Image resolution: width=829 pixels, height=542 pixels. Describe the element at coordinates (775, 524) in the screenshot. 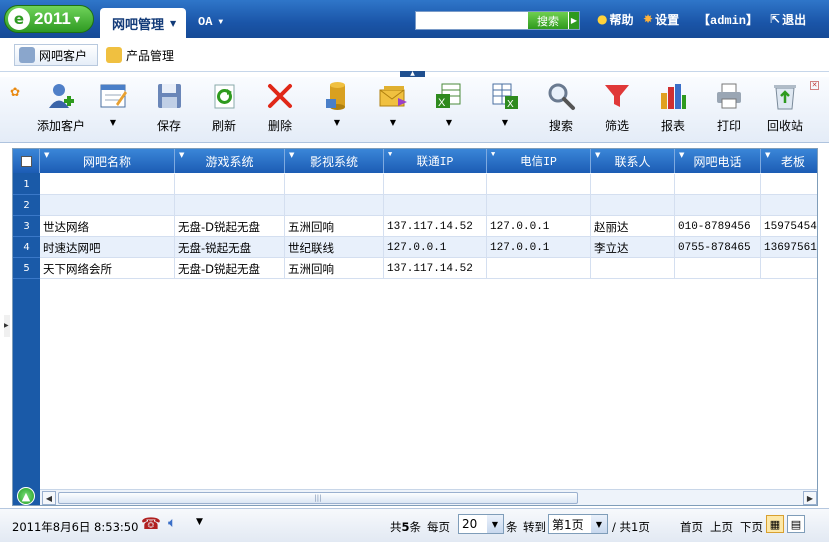

I see `grid-view-icon: ▦` at that location.